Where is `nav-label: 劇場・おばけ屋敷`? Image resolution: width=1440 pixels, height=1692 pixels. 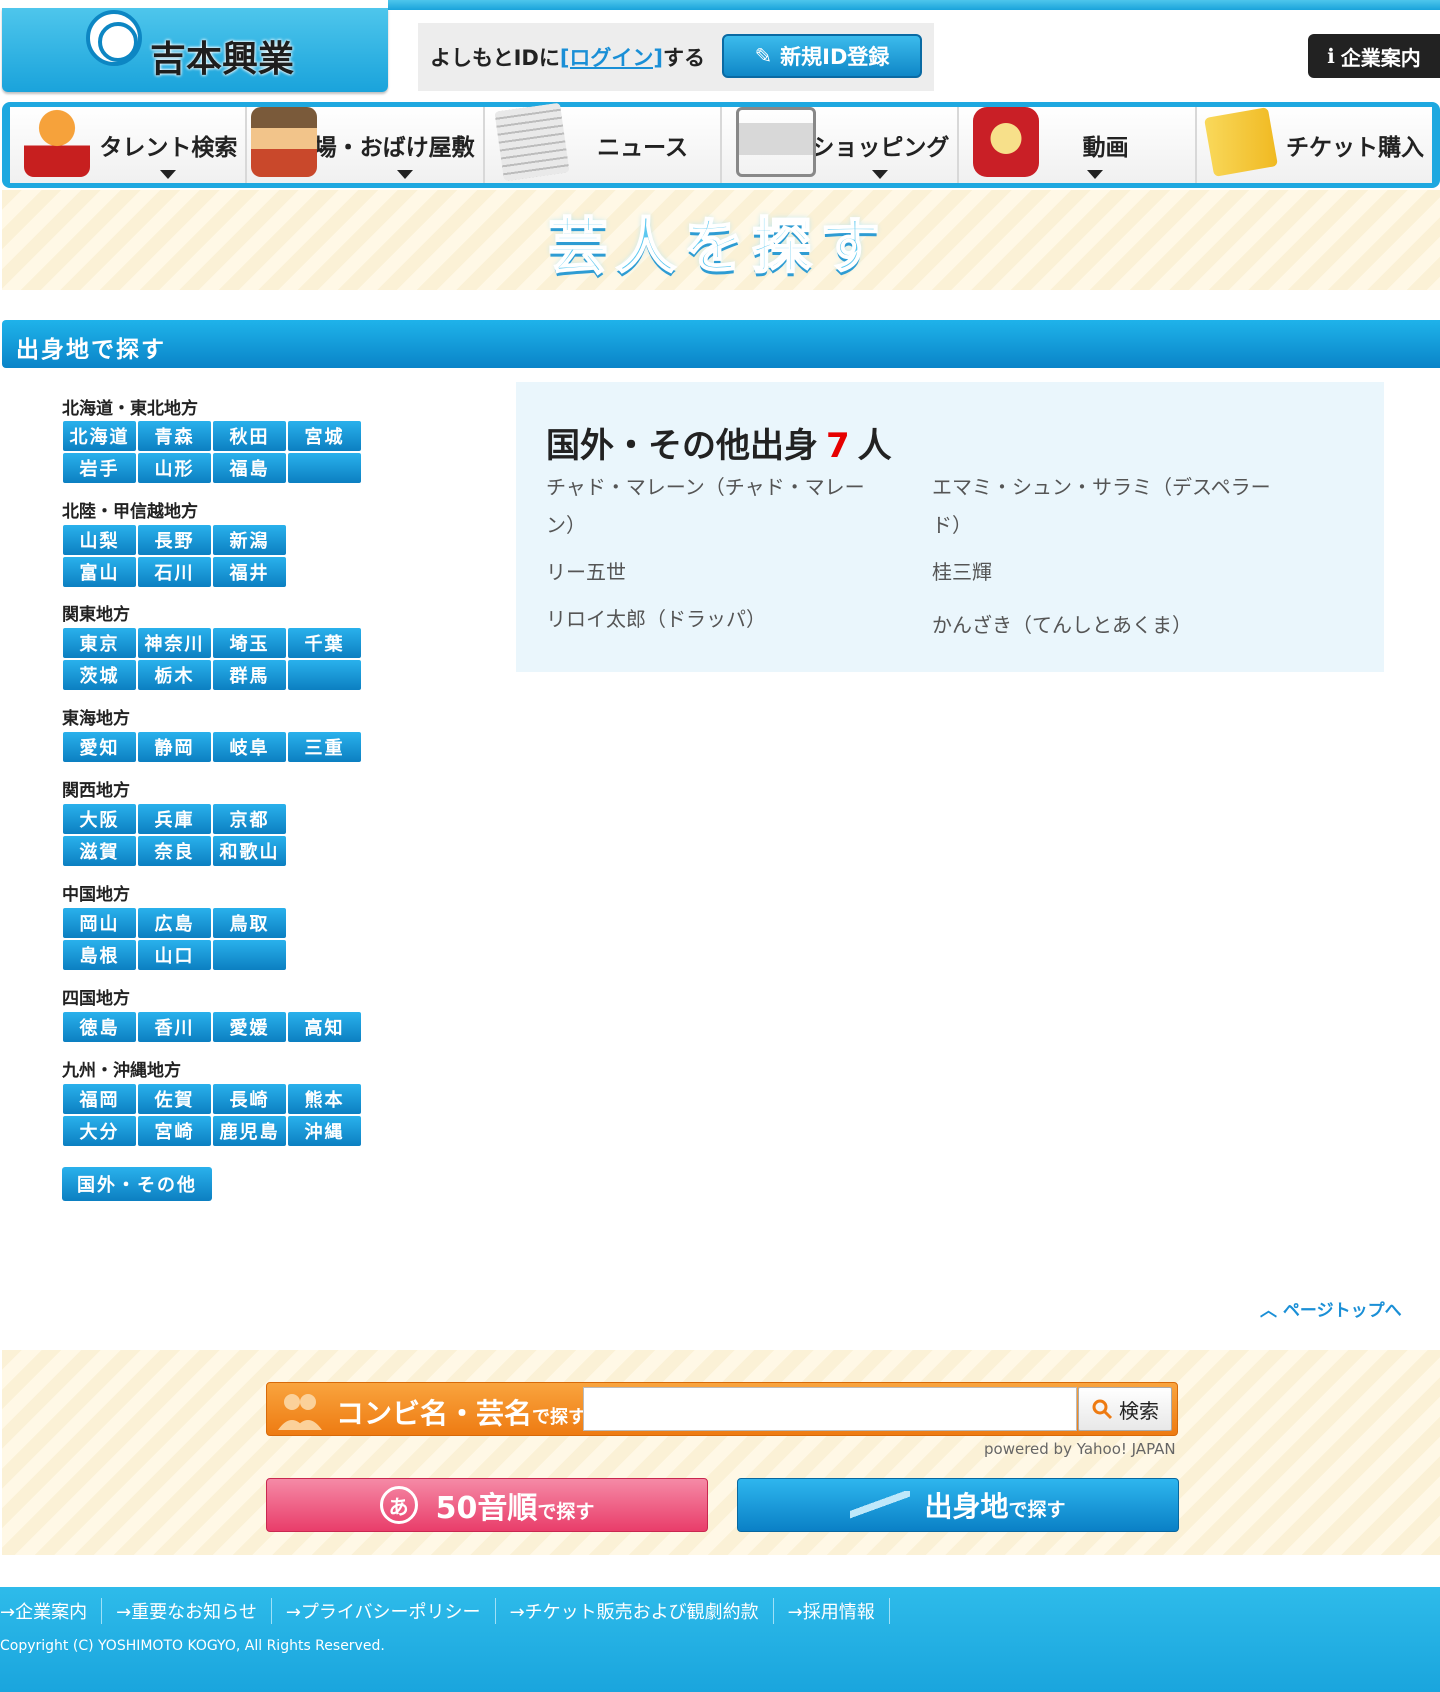 nav-label: 劇場・おばけ屋敷 is located at coordinates (382, 148).